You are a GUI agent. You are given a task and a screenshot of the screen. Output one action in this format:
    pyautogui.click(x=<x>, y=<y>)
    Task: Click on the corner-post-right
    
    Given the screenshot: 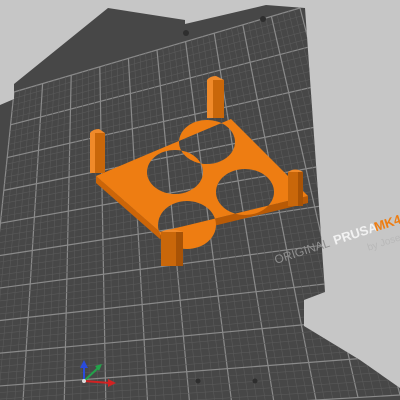 What is the action you would take?
    pyautogui.click(x=295, y=187)
    